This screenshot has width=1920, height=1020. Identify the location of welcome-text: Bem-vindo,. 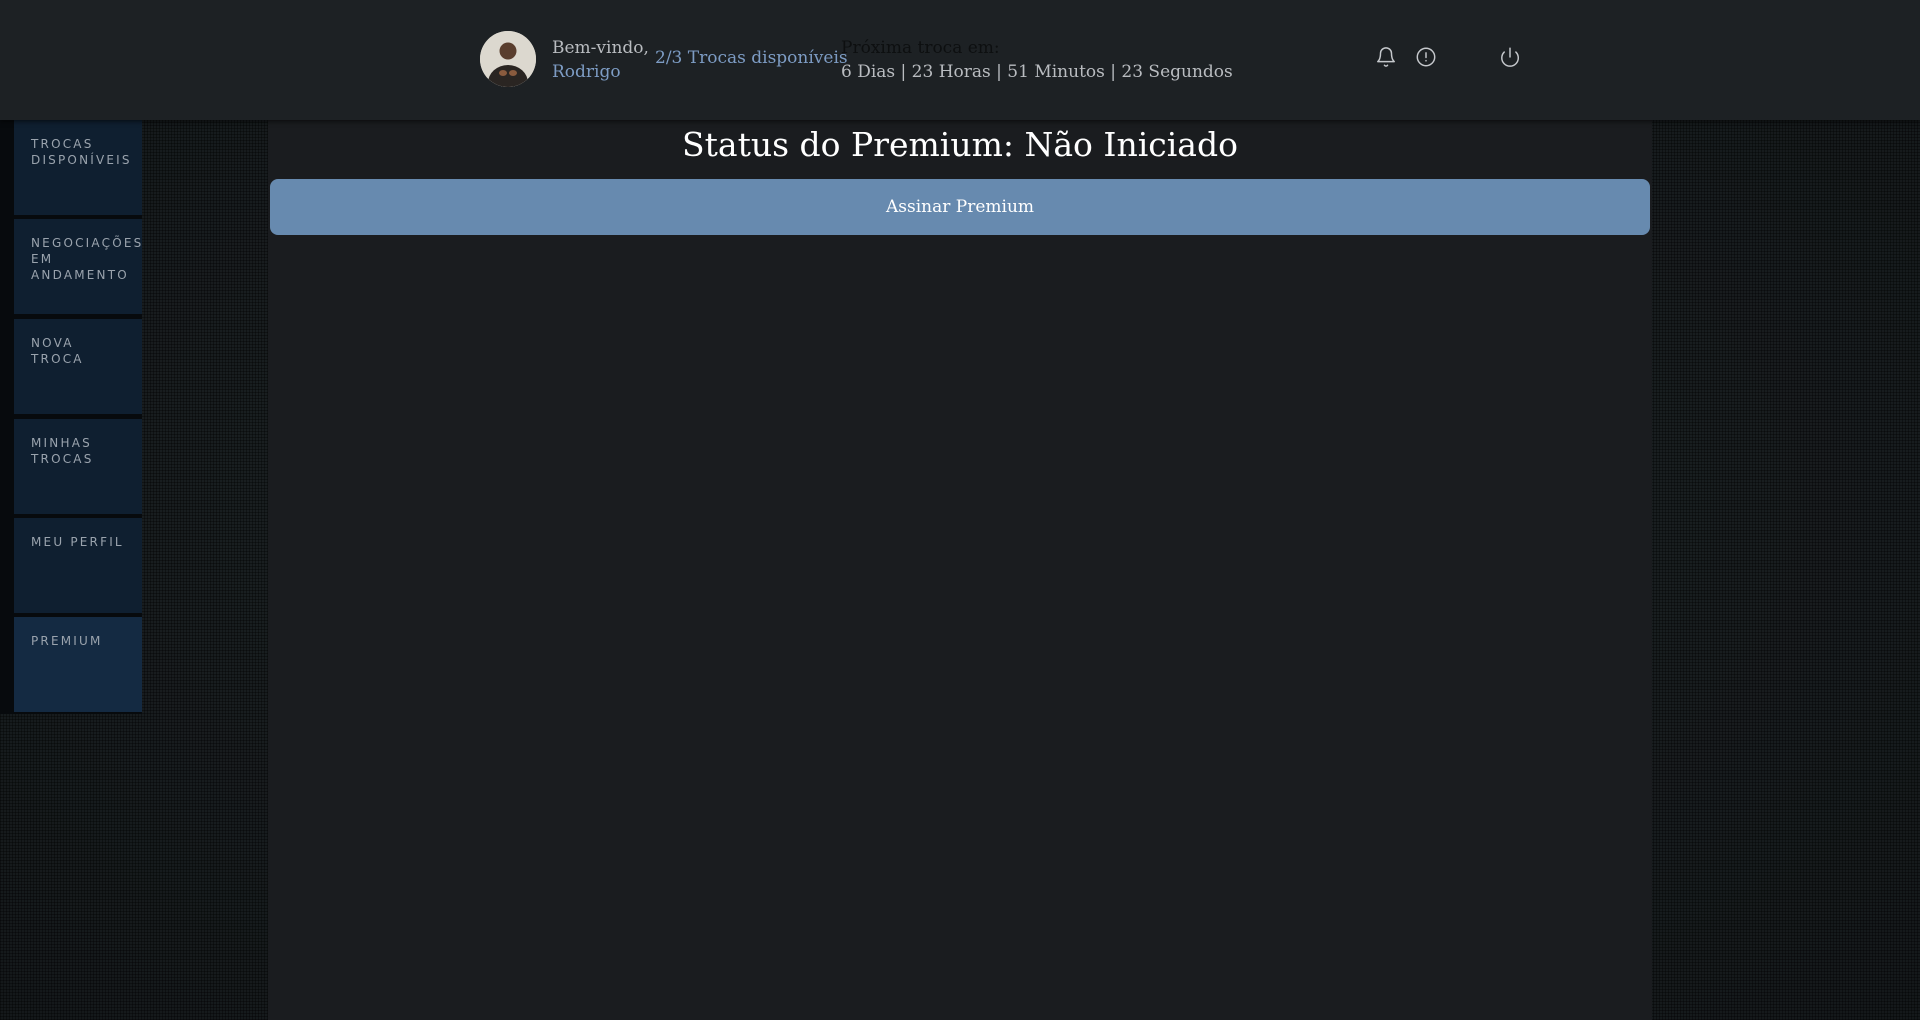
(600, 48).